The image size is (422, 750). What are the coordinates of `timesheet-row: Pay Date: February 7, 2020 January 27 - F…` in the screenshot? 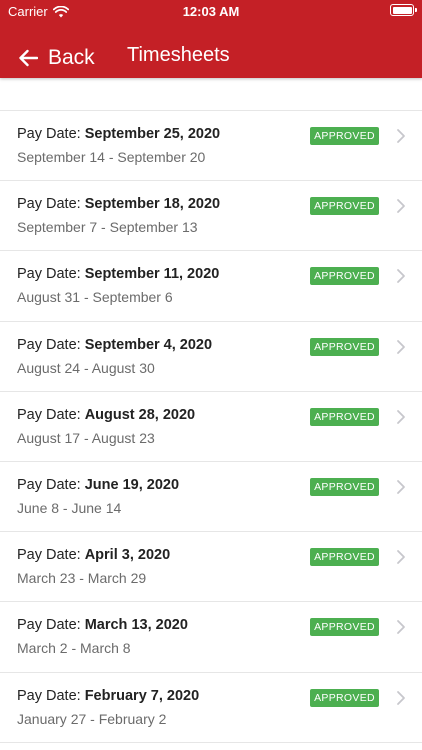 It's located at (211, 708).